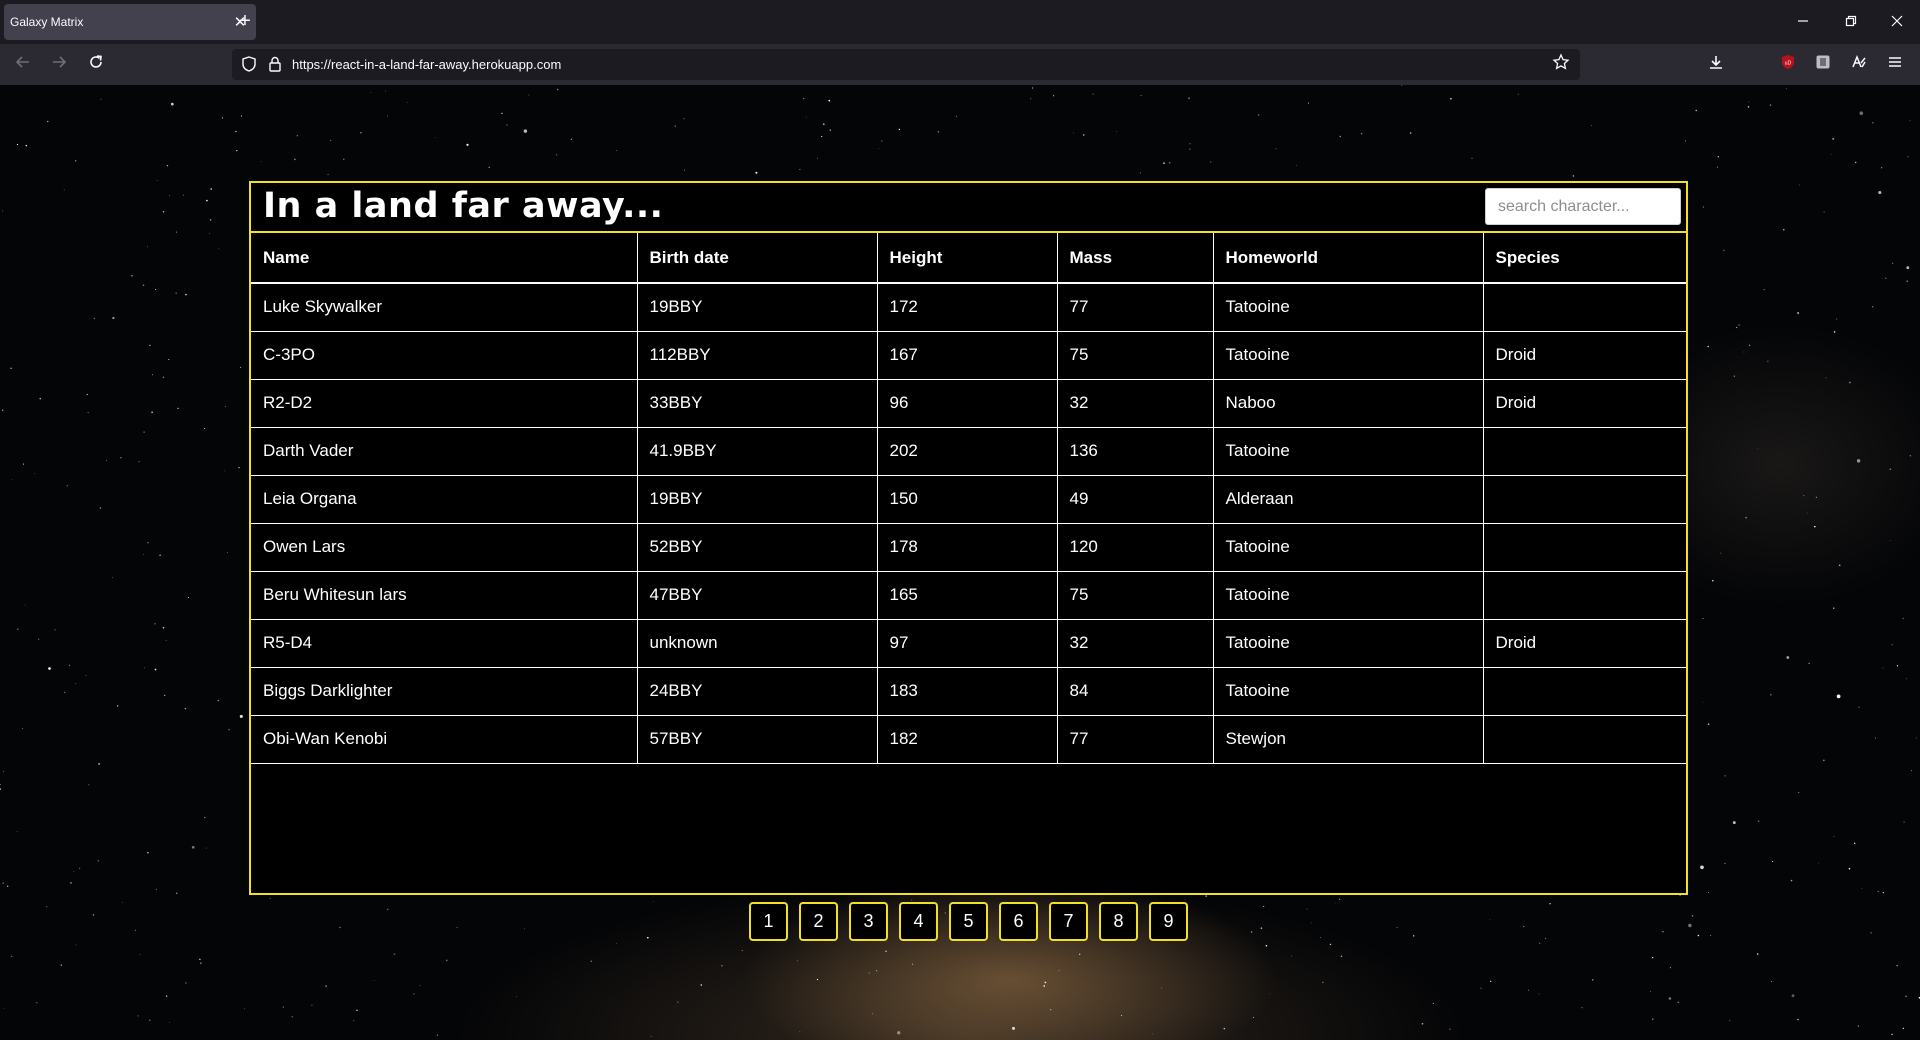 This screenshot has height=1040, width=1920. I want to click on cell-mass: 84, so click(1135, 691).